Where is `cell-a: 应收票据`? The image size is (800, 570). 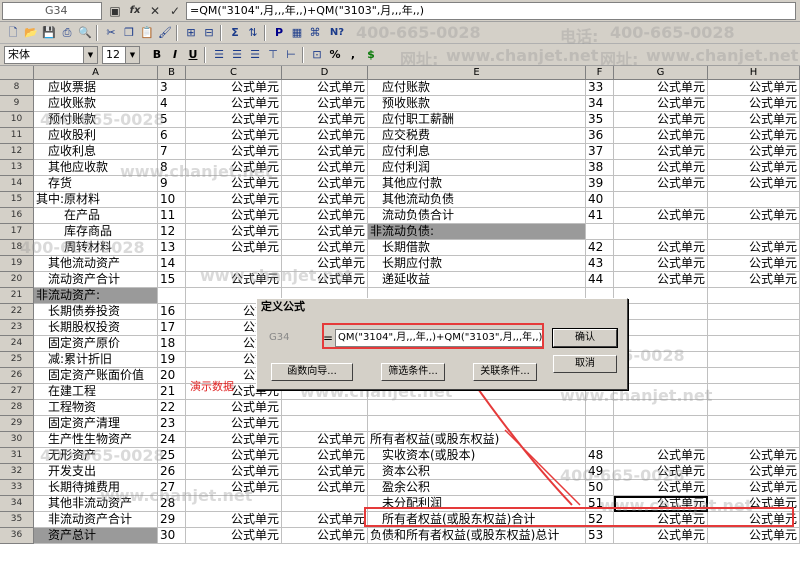
cell-a: 应收票据 is located at coordinates (96, 88).